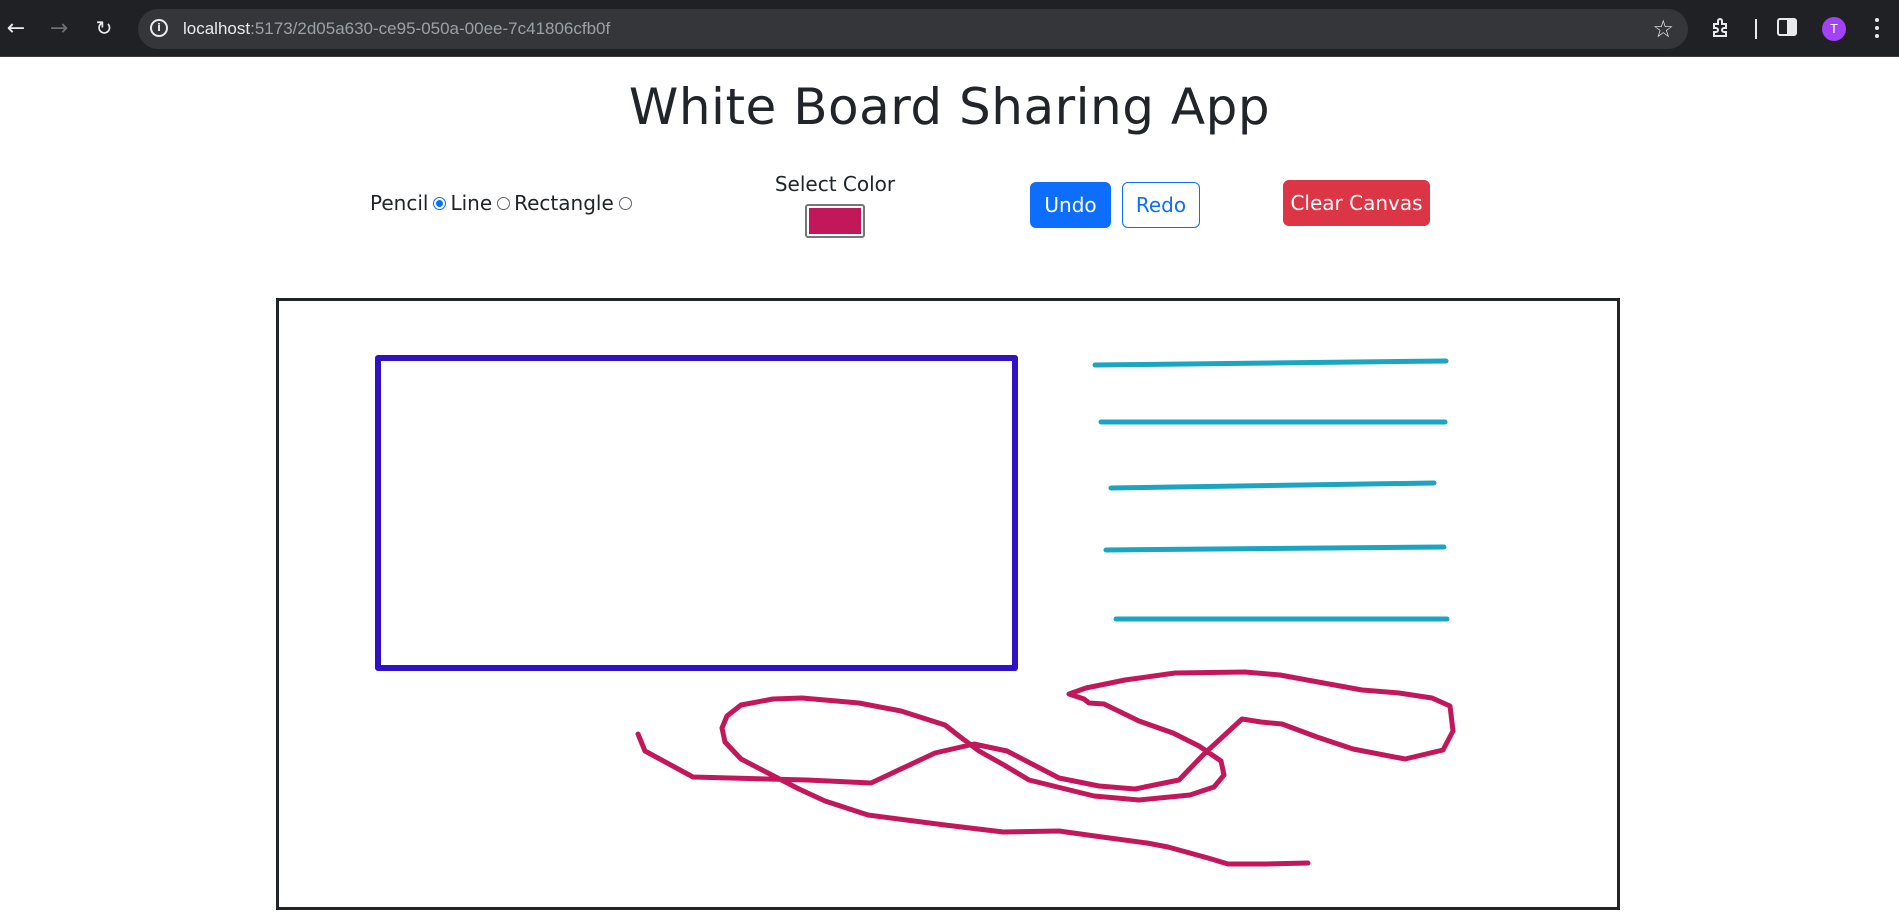 The image size is (1899, 912). I want to click on url-host: localhost, so click(217, 28).